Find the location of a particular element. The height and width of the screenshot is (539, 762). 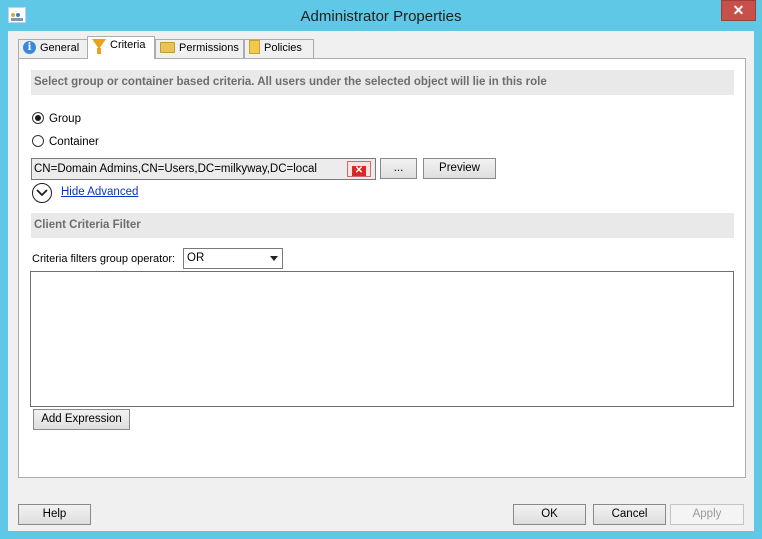

policy-icon is located at coordinates (254, 47).